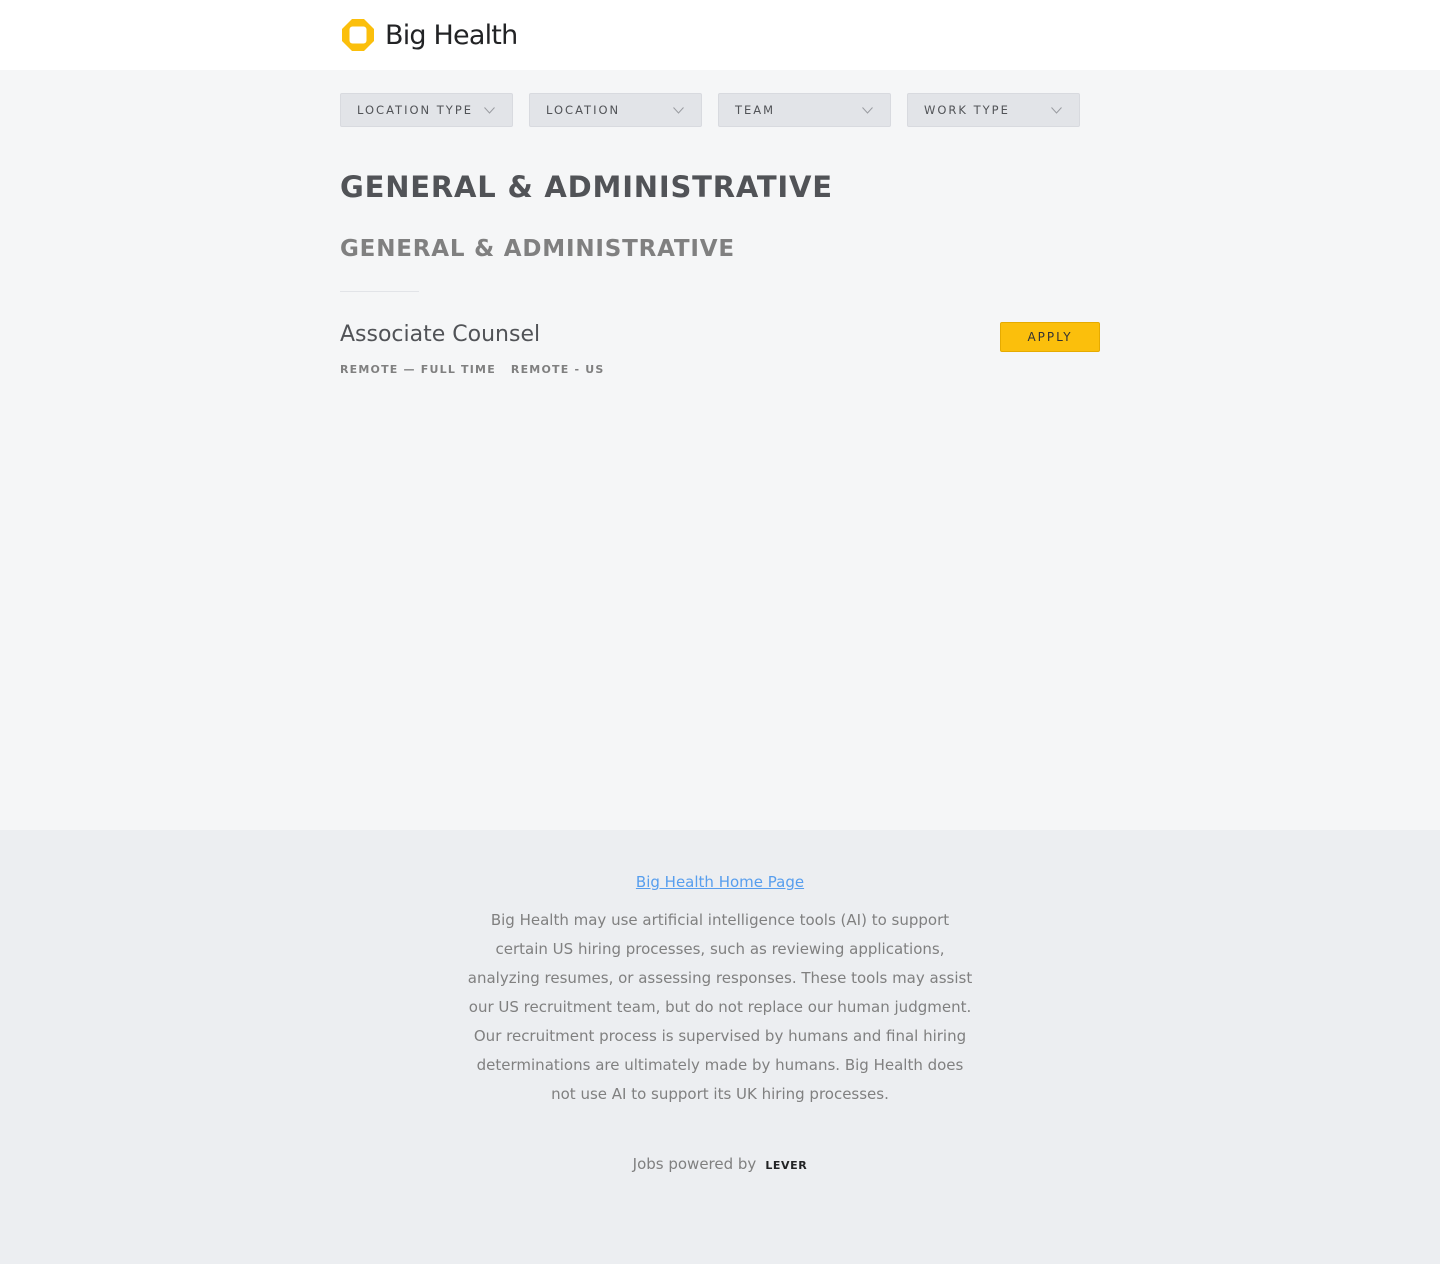 The height and width of the screenshot is (1264, 1440). Describe the element at coordinates (967, 110) in the screenshot. I see `filter-label: WORK TYPE` at that location.